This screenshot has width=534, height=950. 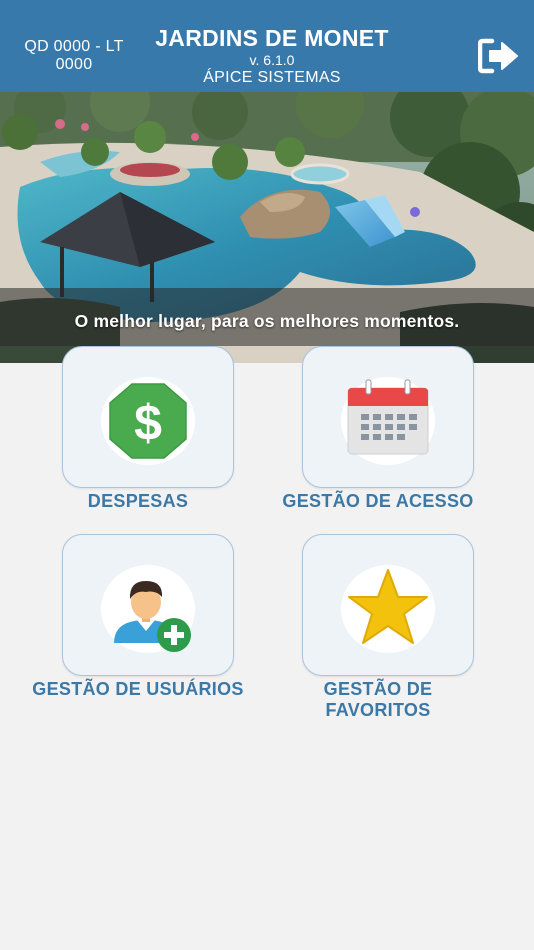 What do you see at coordinates (152, 616) in the screenshot?
I see `add-user-icon` at bounding box center [152, 616].